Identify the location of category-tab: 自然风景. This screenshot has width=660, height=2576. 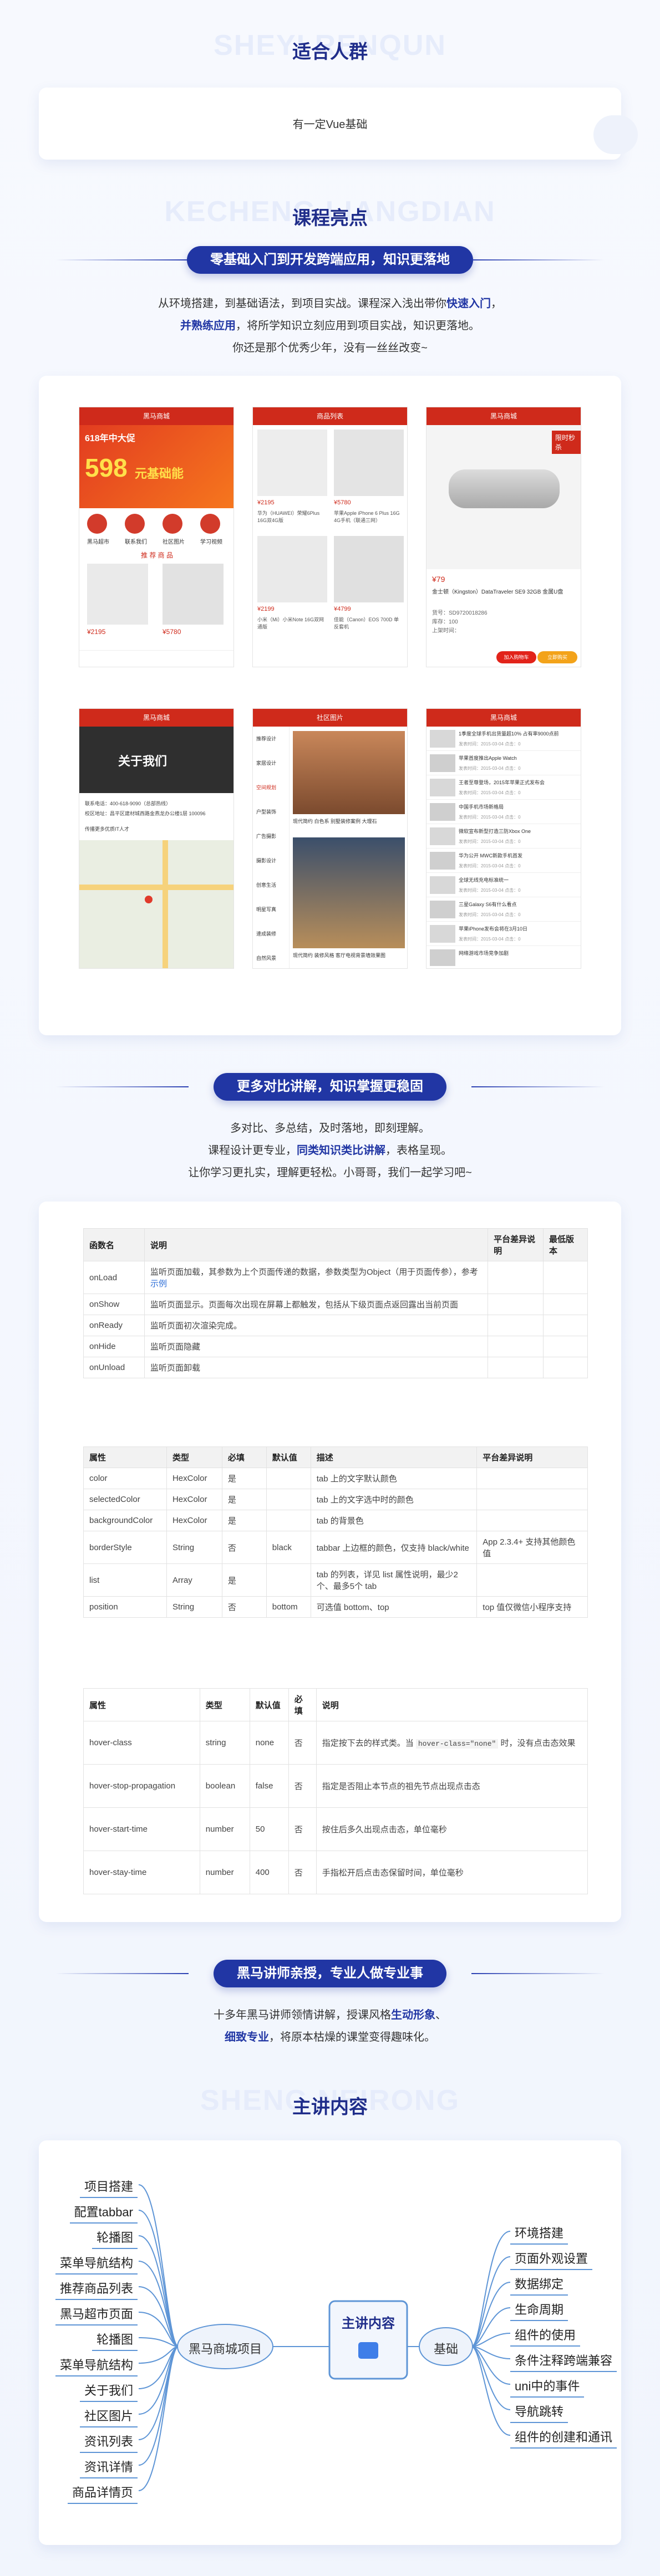
(271, 957).